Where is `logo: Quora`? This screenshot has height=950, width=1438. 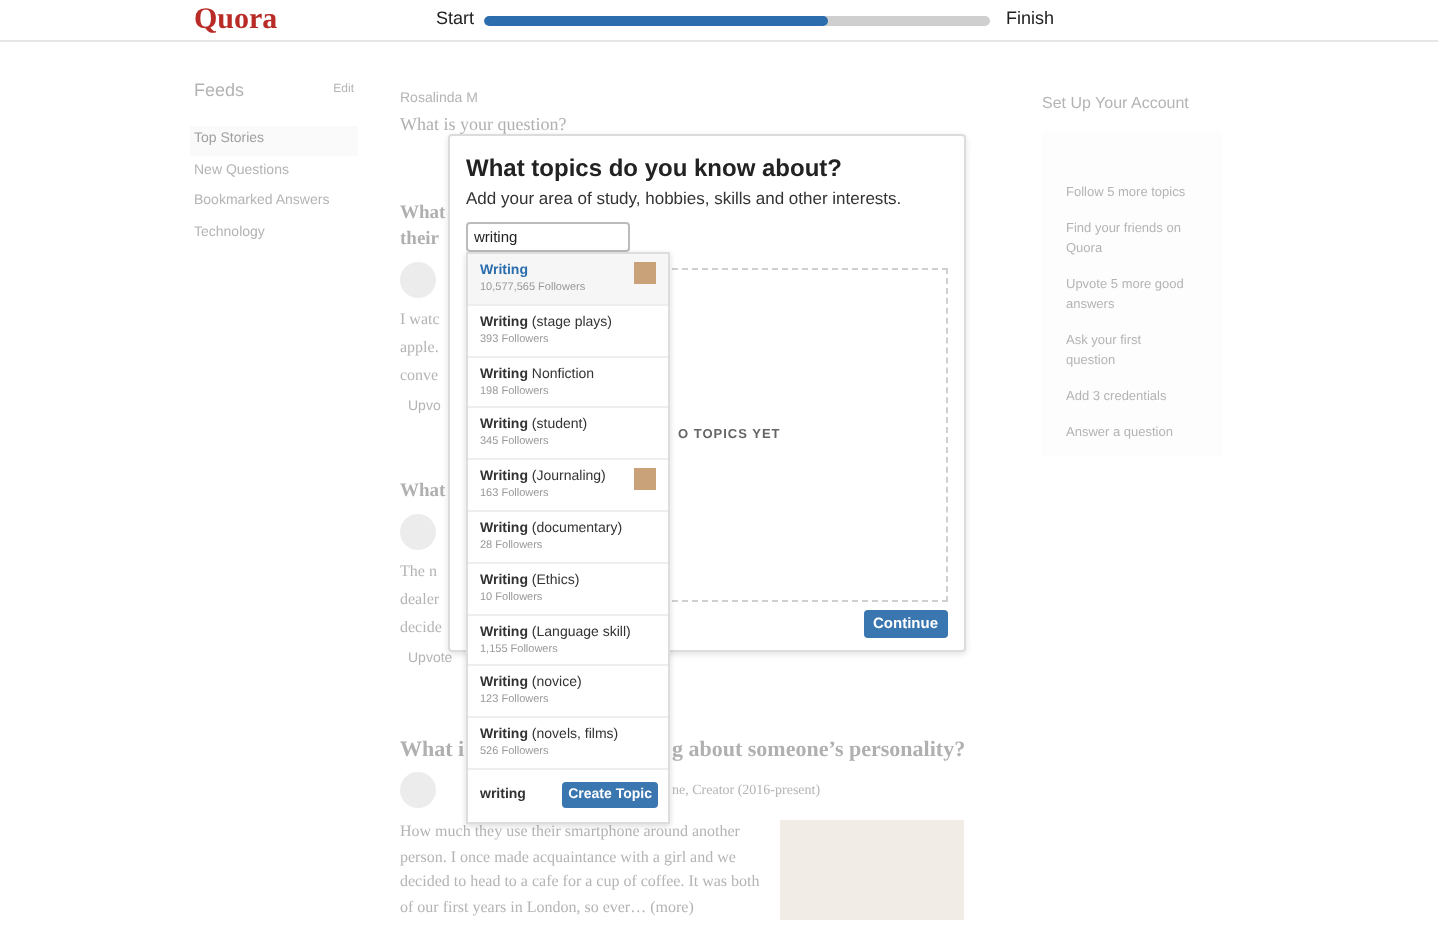
logo: Quora is located at coordinates (304, 20).